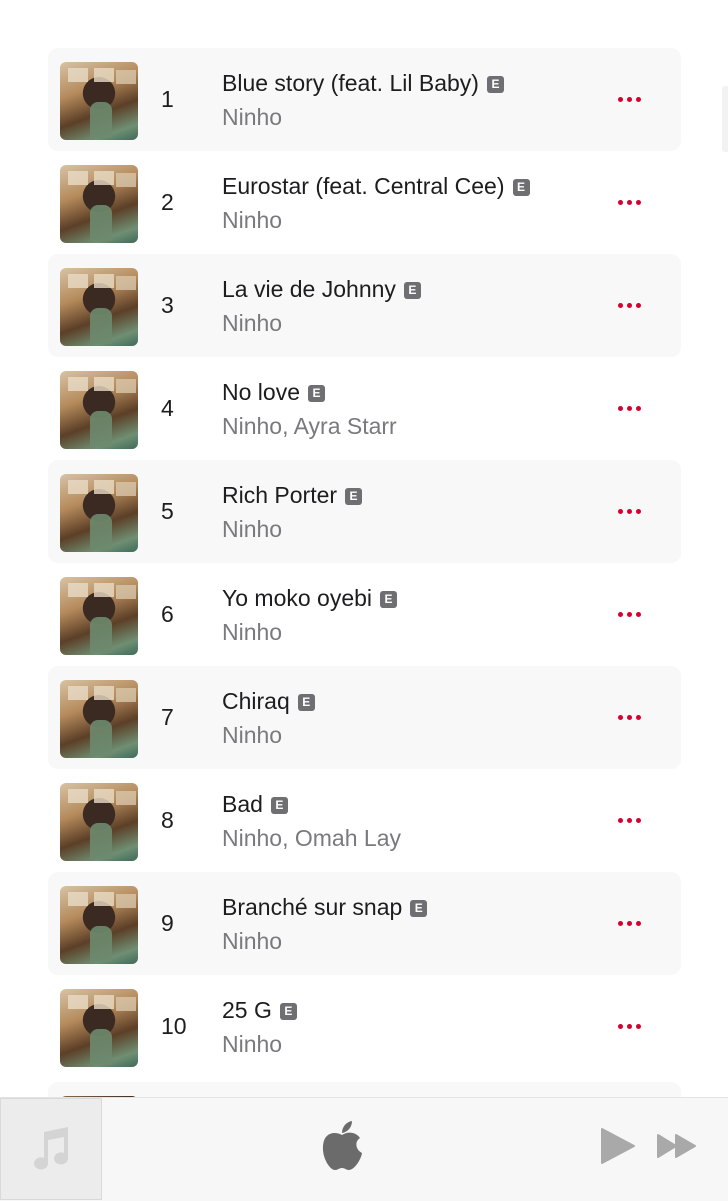  Describe the element at coordinates (167, 202) in the screenshot. I see `track-number: 2` at that location.